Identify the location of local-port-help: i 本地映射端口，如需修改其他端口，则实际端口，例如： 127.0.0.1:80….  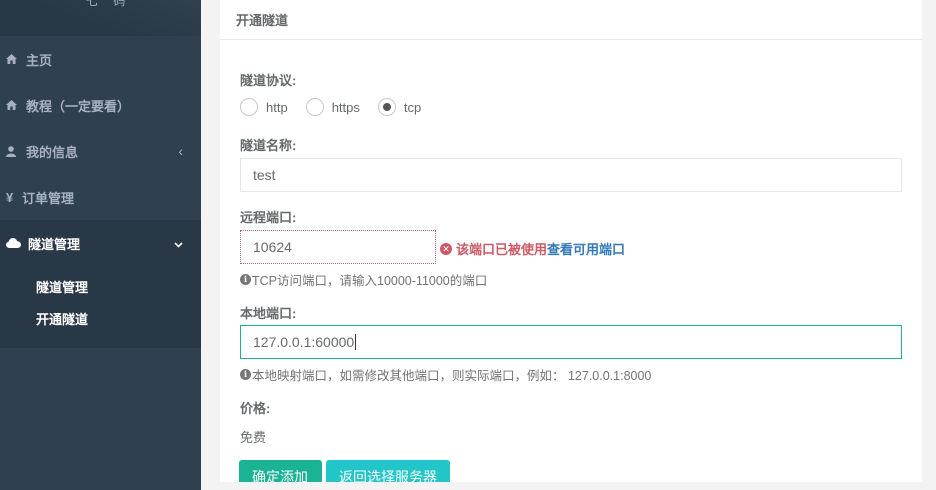
(445, 374).